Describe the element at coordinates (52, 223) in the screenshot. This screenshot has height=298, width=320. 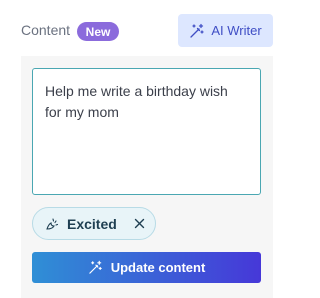
I see `celebration-icon` at that location.